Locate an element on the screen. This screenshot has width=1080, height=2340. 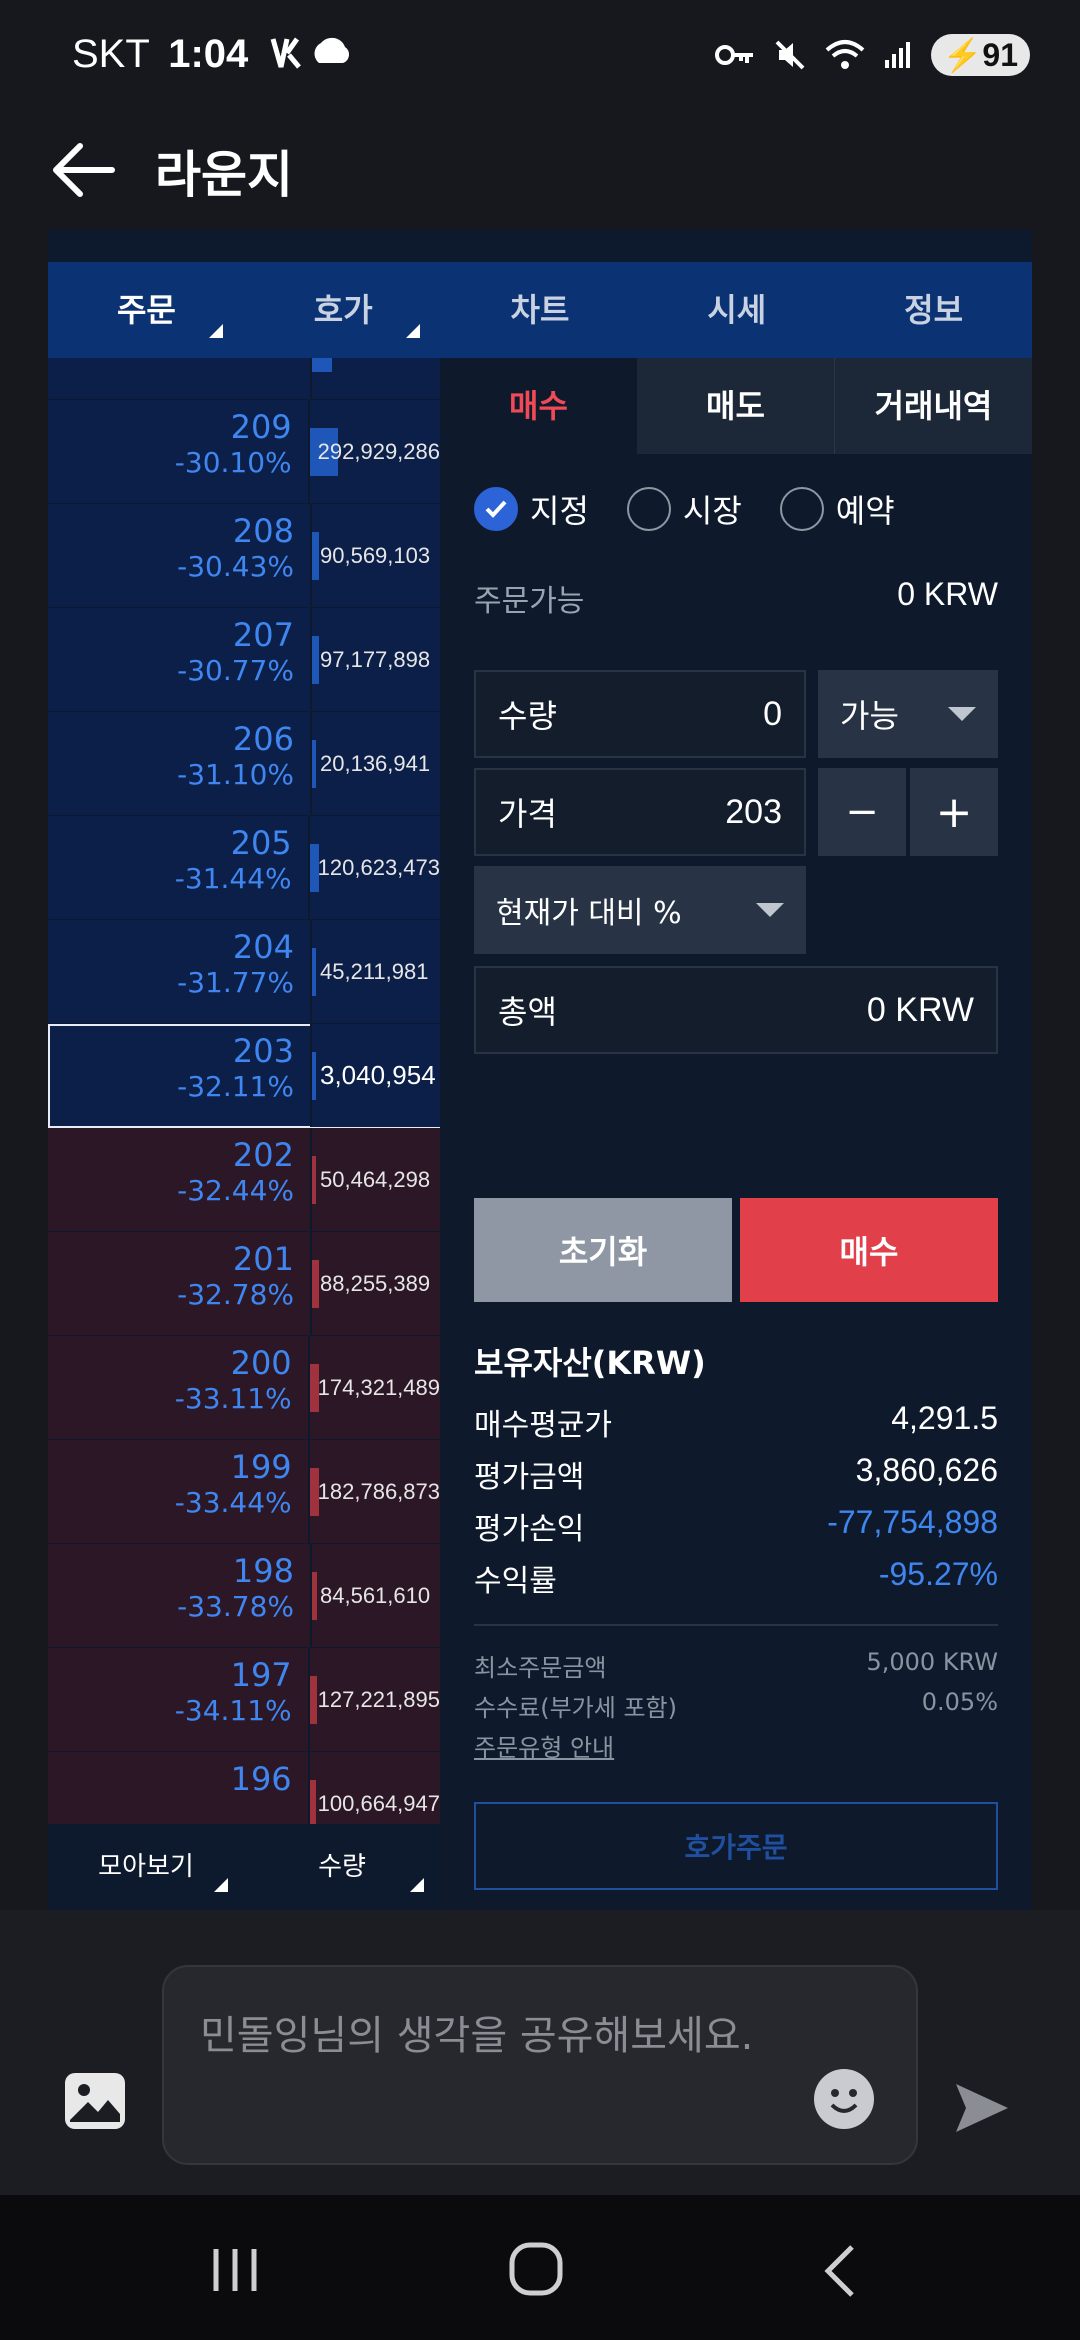
price-minus-button: − is located at coordinates (862, 812).